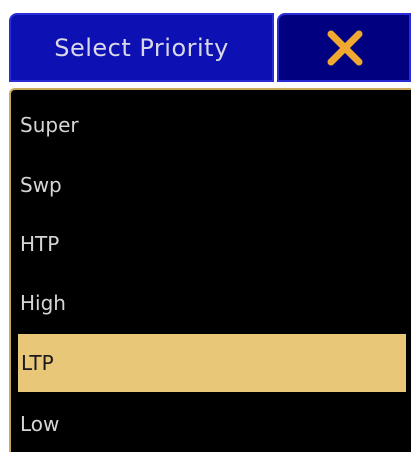  Describe the element at coordinates (40, 424) in the screenshot. I see `priority-option-label: Low` at that location.